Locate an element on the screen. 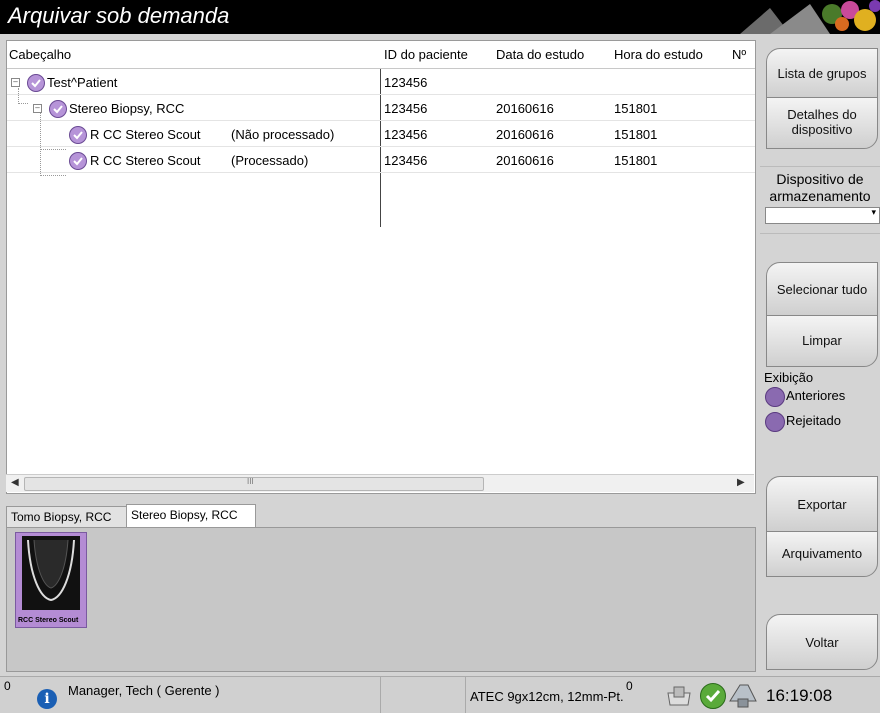  tab-label: Stereo Biopsy, RCC is located at coordinates (184, 515).